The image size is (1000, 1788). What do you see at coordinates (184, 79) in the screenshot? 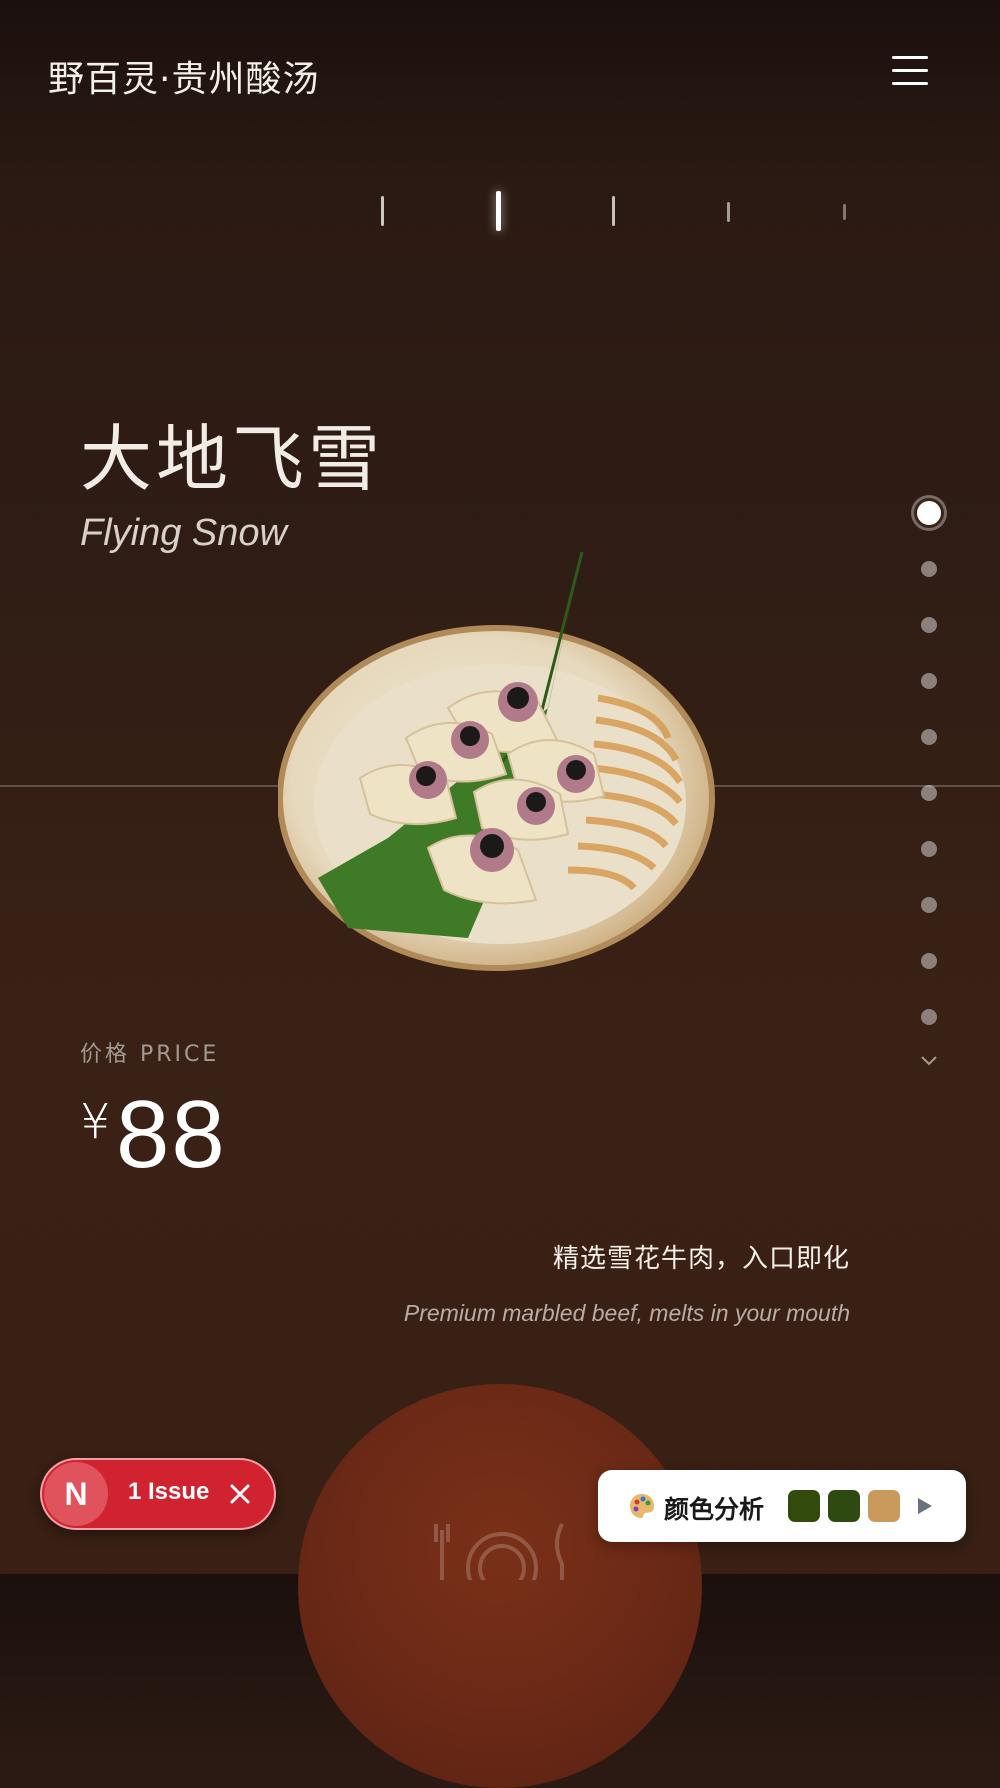
I see `brand-title: 野百灵·贵州酸汤` at bounding box center [184, 79].